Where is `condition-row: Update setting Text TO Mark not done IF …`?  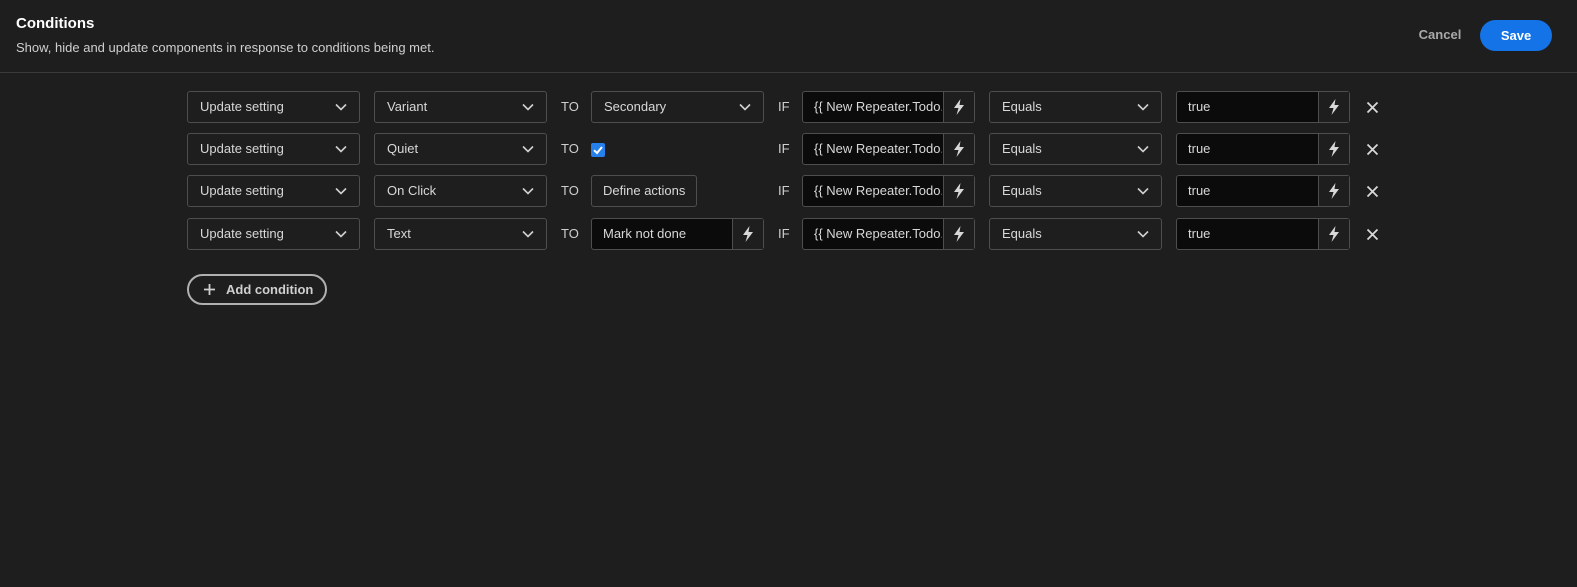 condition-row: Update setting Text TO Mark not done IF … is located at coordinates (788, 234).